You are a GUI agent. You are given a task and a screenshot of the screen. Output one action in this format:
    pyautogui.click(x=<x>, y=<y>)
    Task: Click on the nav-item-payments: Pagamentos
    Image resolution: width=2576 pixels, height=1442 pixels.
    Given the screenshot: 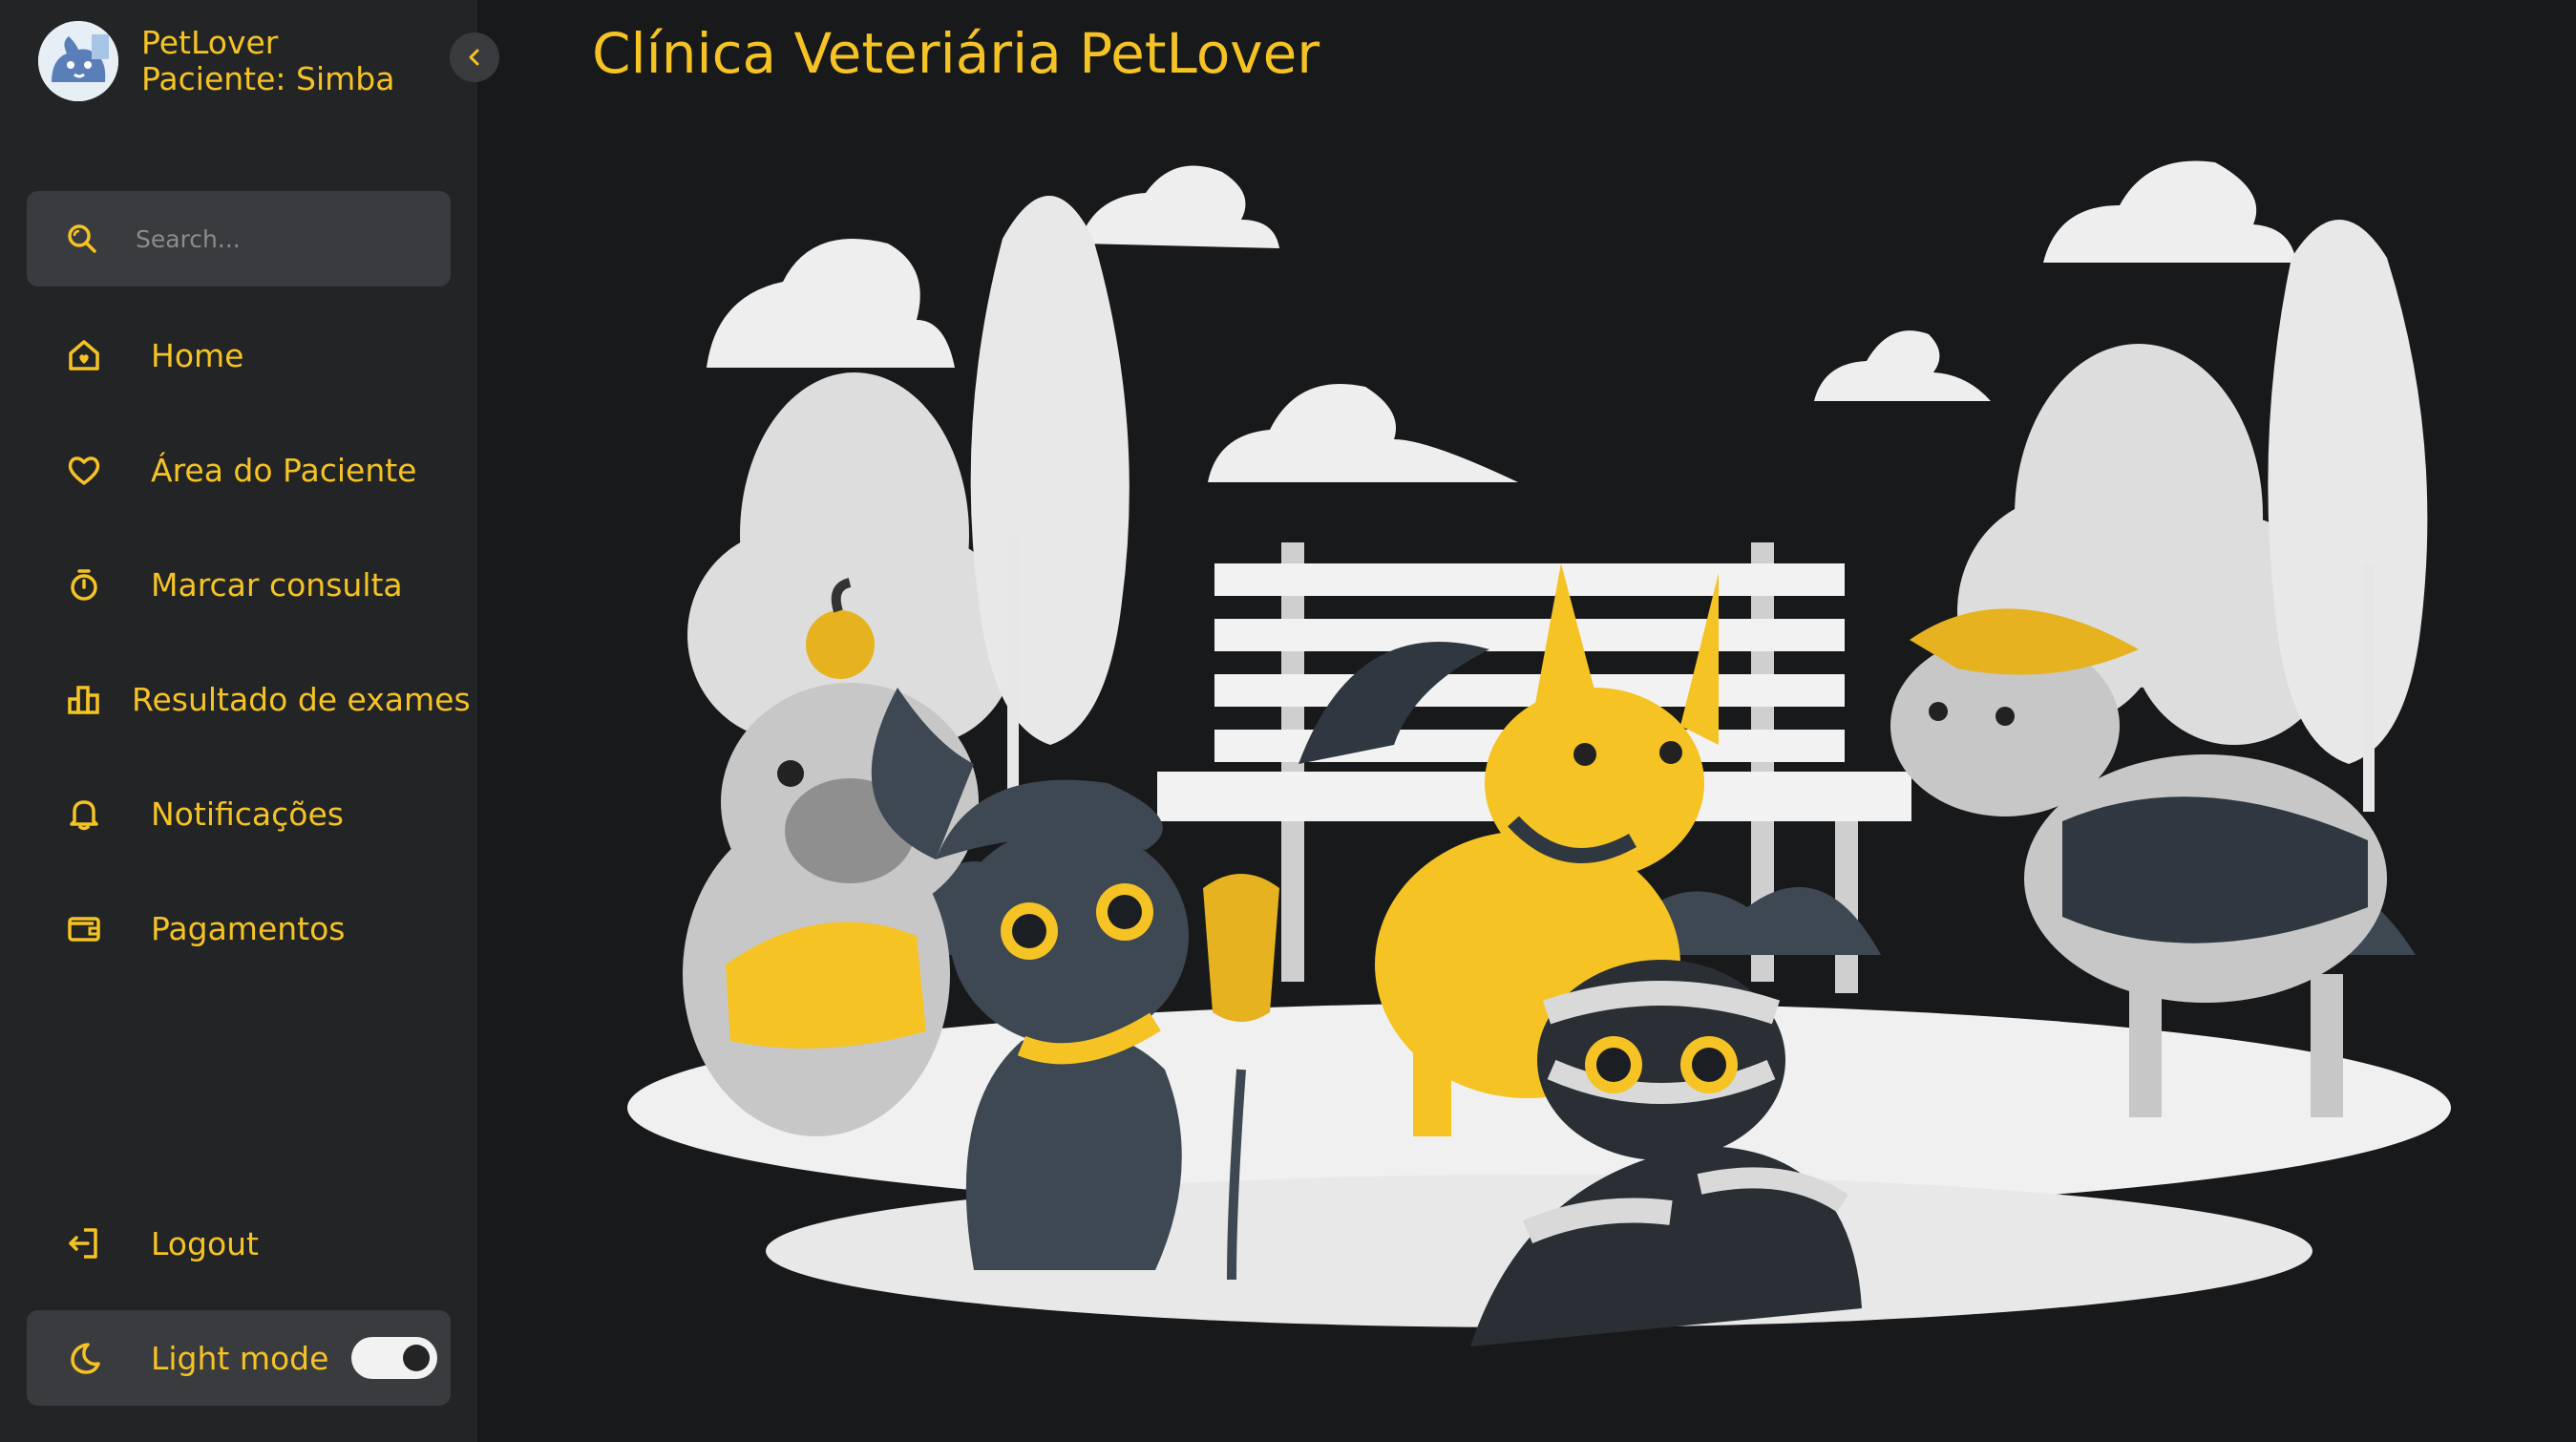 What is the action you would take?
    pyautogui.click(x=246, y=928)
    